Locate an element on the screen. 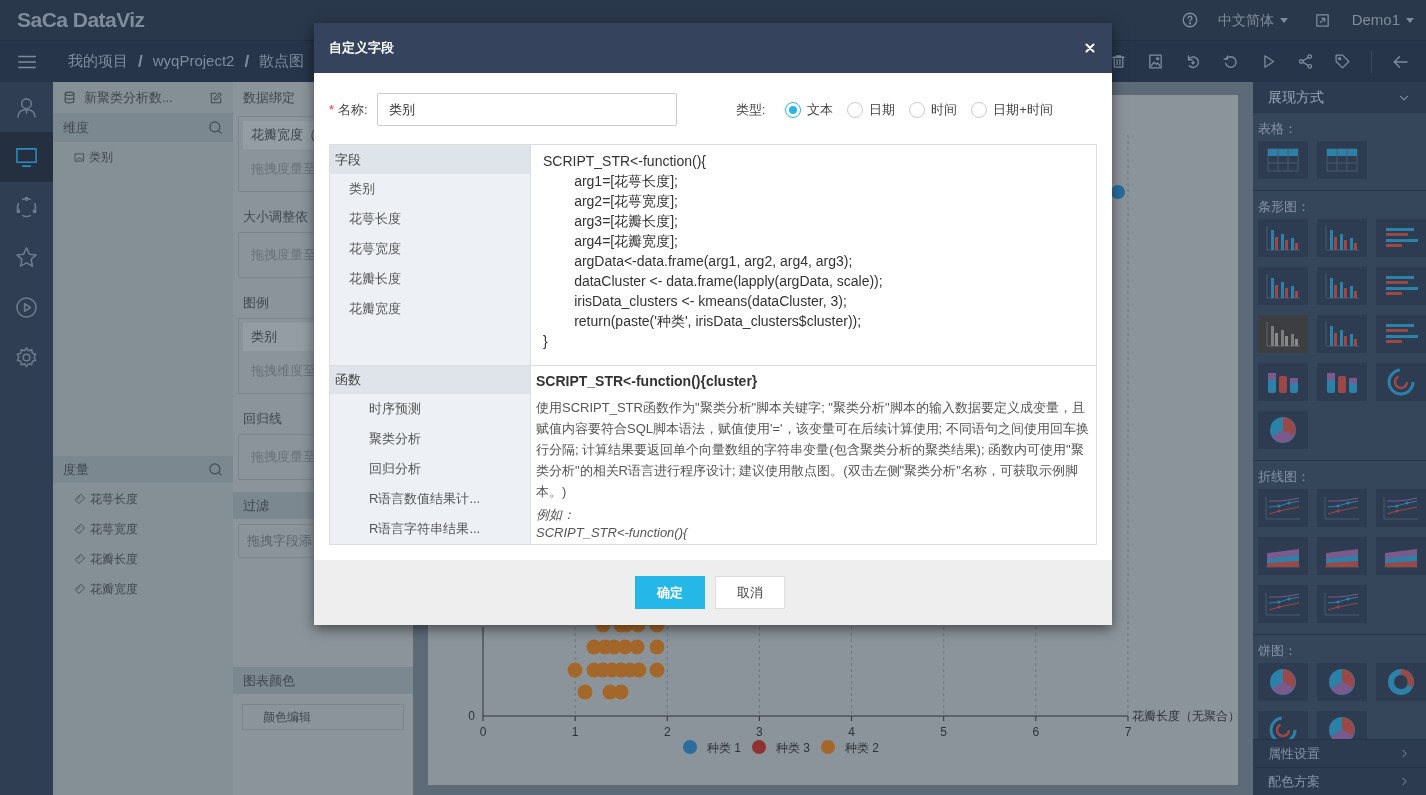  breadcrumb-link: 散点图 is located at coordinates (282, 61).